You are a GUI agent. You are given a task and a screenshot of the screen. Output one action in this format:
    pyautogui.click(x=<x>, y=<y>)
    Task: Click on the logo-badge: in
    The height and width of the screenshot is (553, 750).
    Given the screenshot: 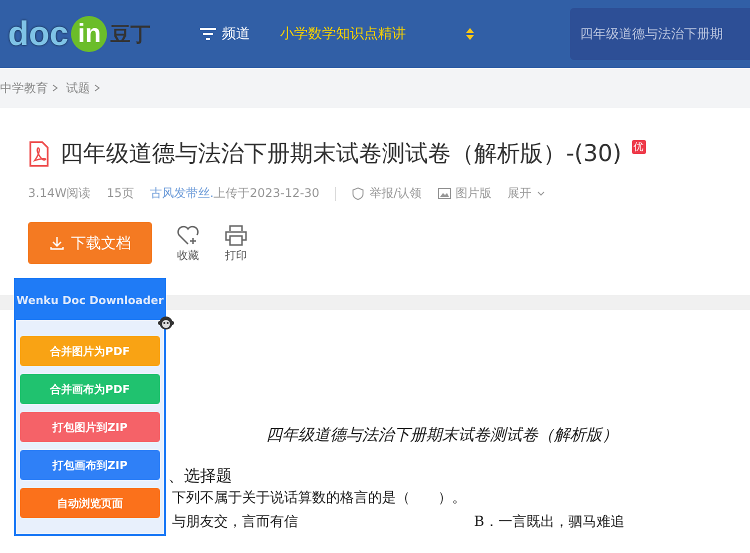 What is the action you would take?
    pyautogui.click(x=89, y=34)
    